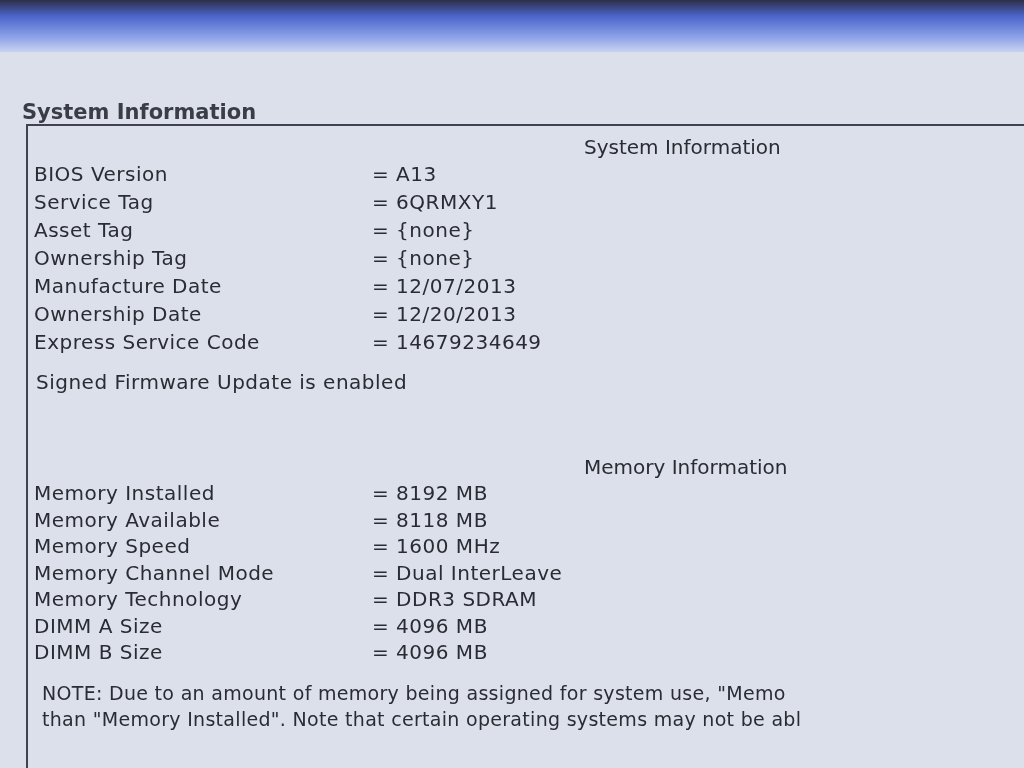  Describe the element at coordinates (454, 599) in the screenshot. I see `field-value: = DDR3 SDRAM` at that location.